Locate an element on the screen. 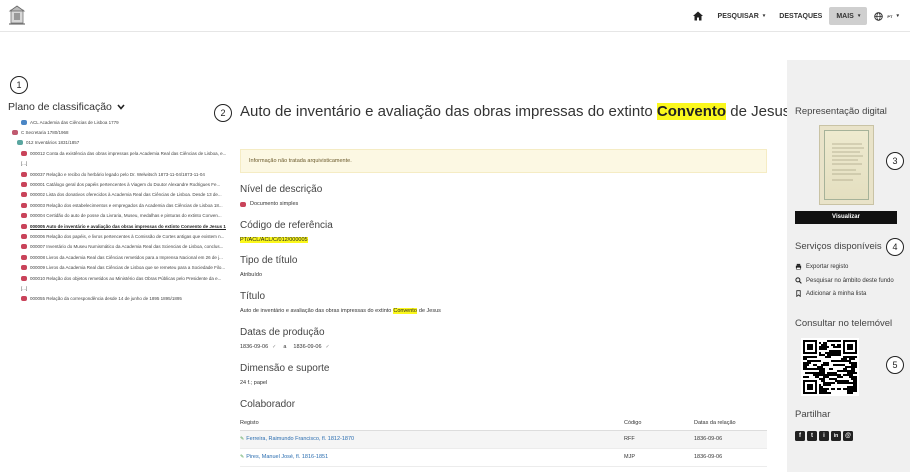 Image resolution: width=910 pixels, height=472 pixels. registo-link: Pires, Manuel José, fl. 1816-1851 is located at coordinates (287, 457).